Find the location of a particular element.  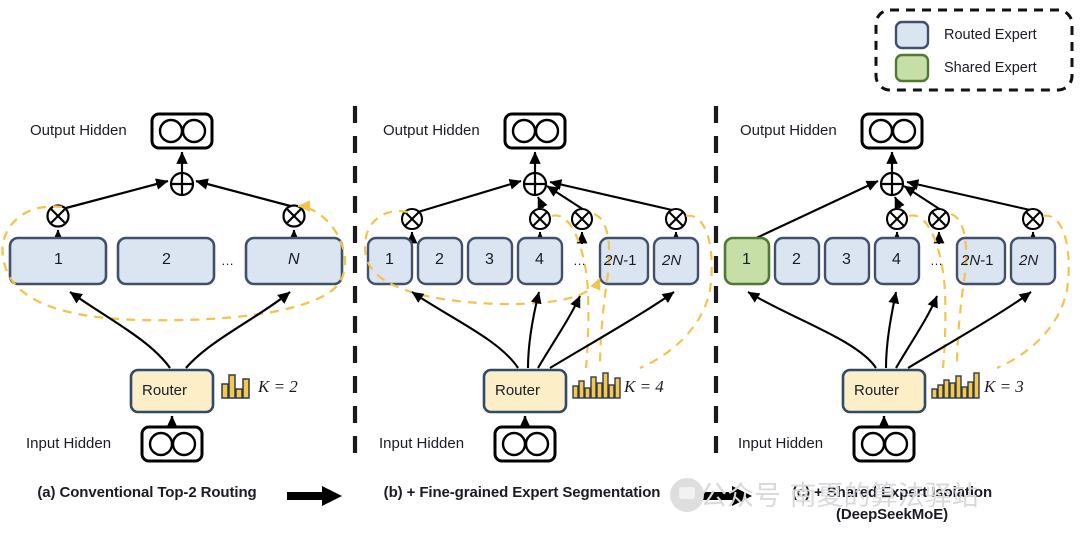

sum-node-b is located at coordinates (535, 184).